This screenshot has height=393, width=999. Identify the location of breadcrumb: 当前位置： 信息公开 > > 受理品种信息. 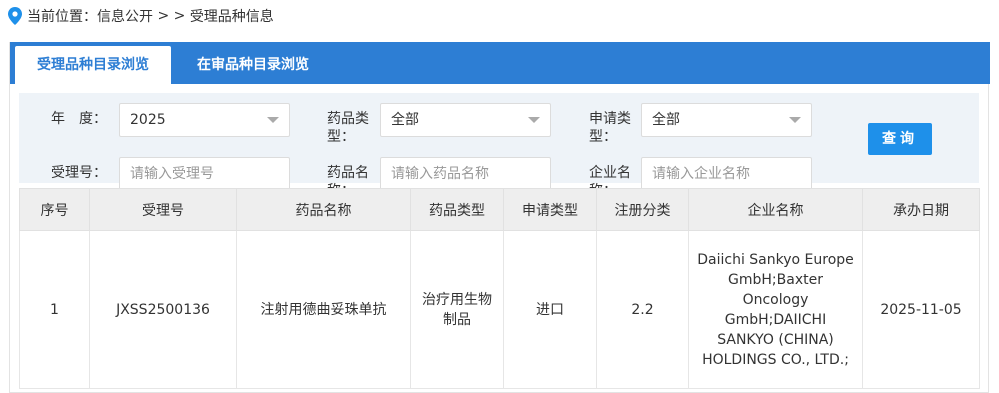
(141, 16).